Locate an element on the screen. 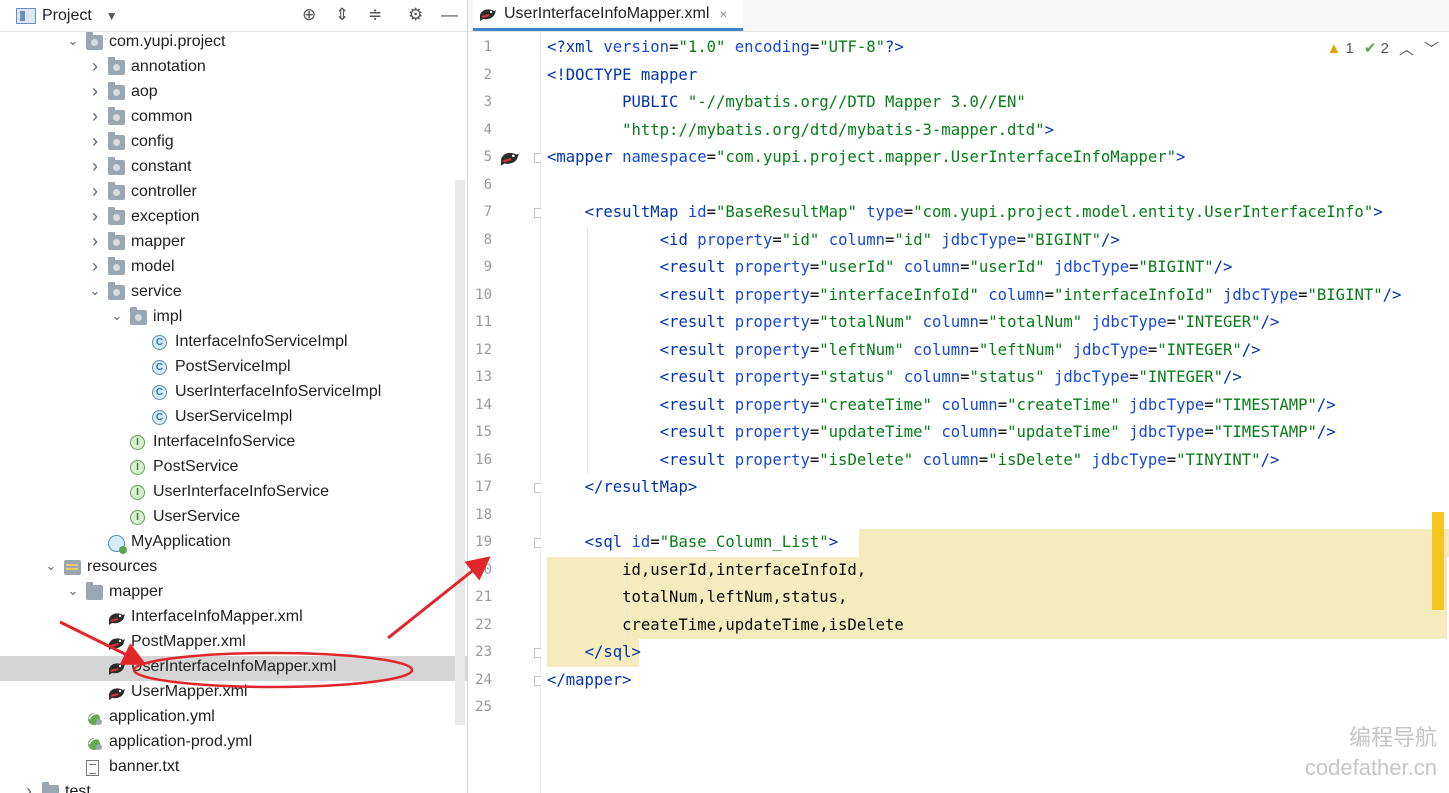  scrollbar-highlight-marker is located at coordinates (1438, 561).